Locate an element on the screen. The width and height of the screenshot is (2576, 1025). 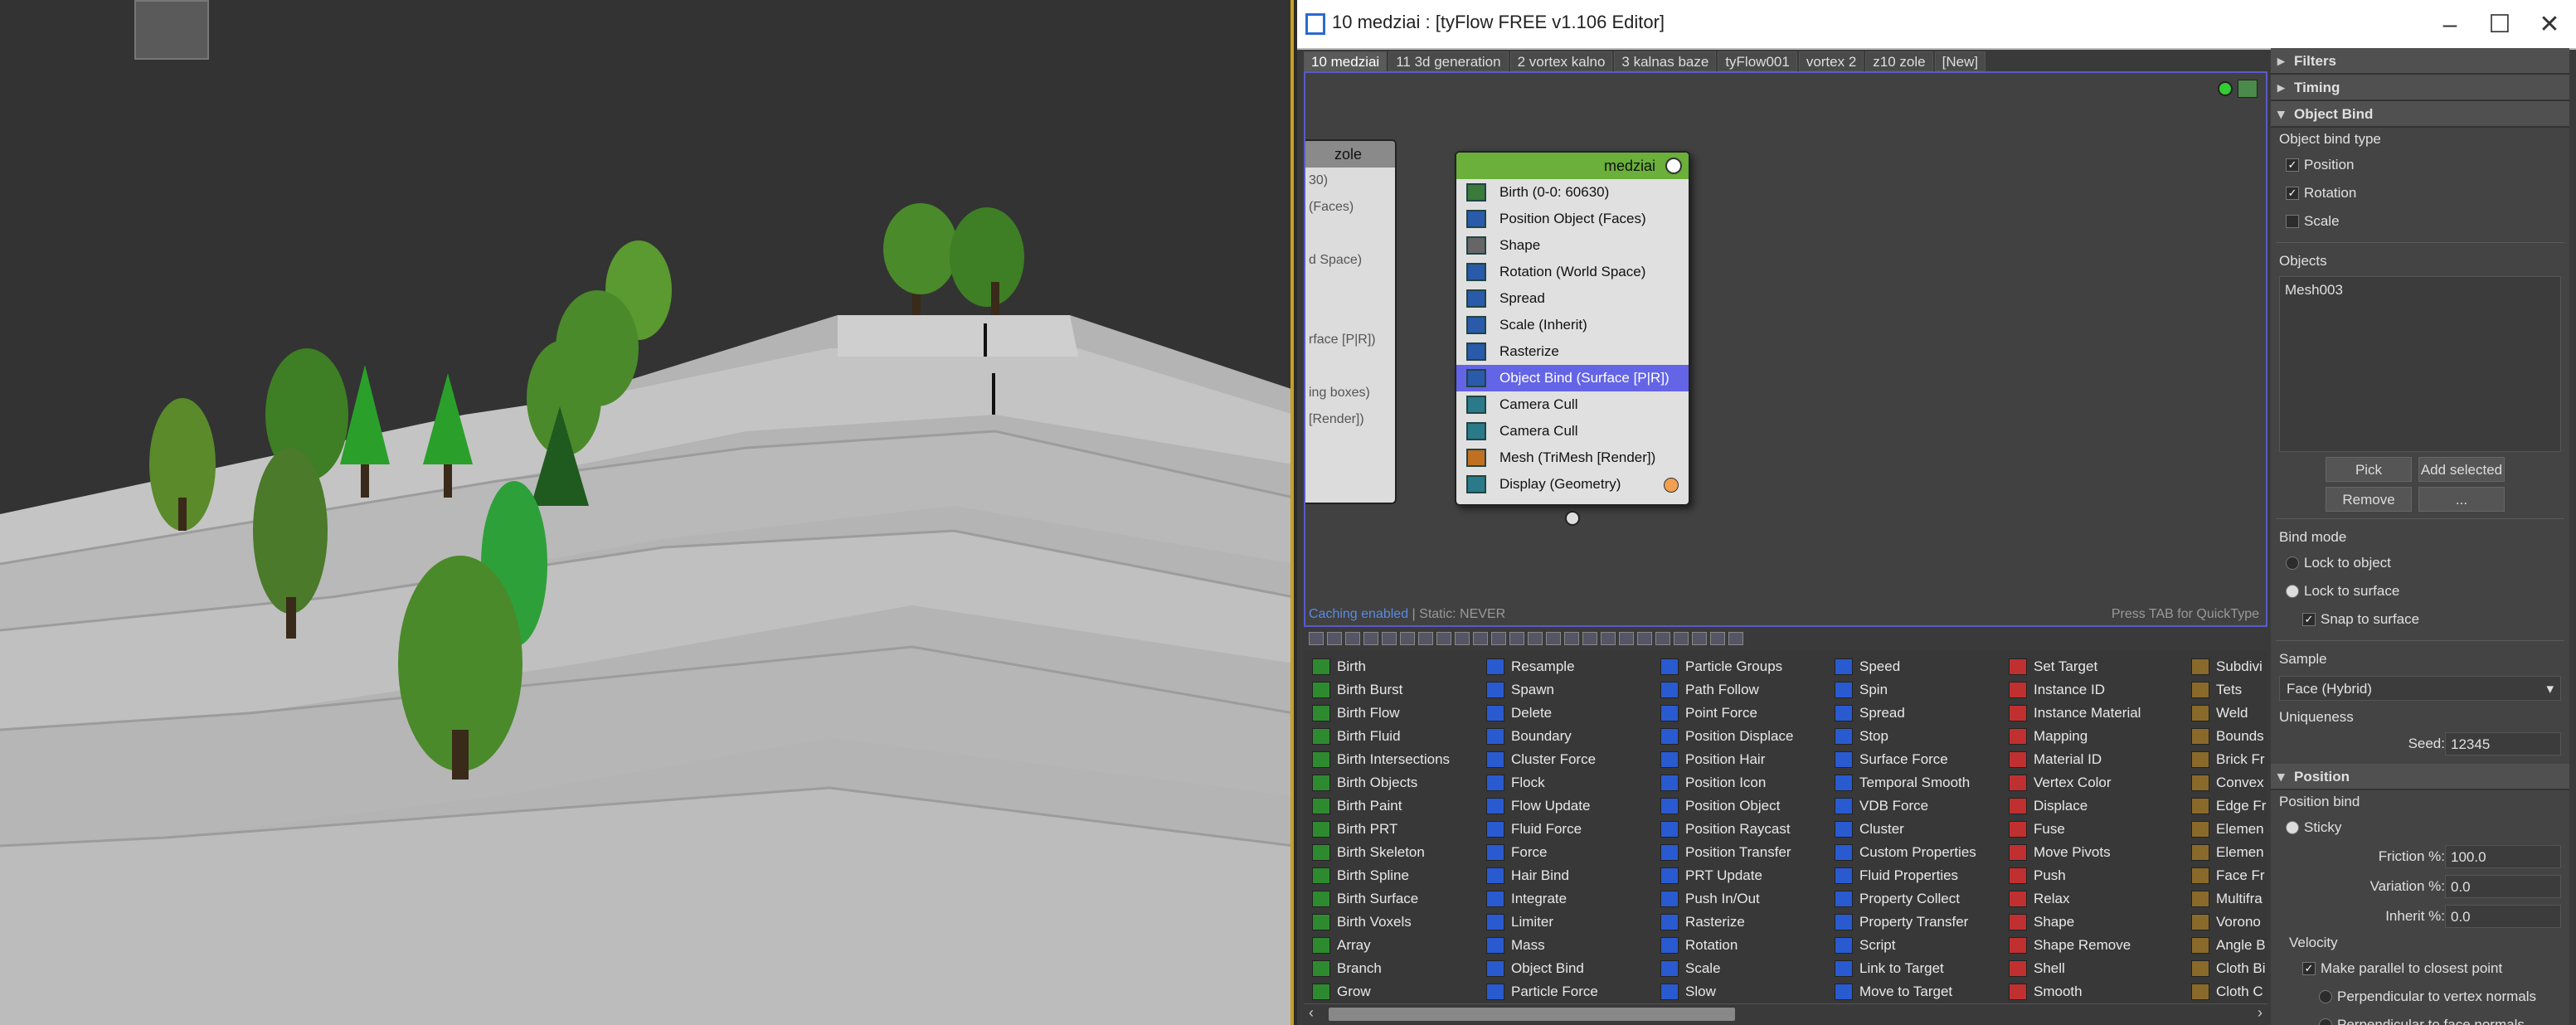
palette-operator: Move to Target is located at coordinates (1913, 991).